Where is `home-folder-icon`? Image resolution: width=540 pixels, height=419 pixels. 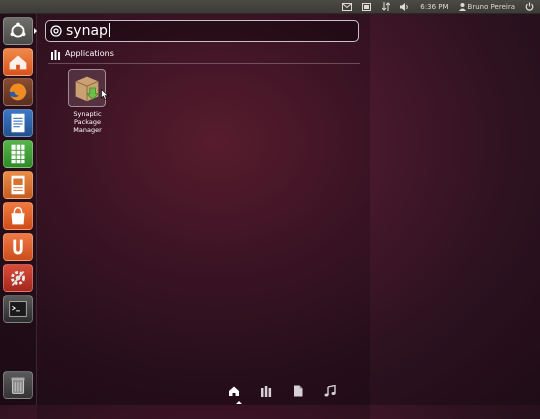
home-folder-icon is located at coordinates (18, 62).